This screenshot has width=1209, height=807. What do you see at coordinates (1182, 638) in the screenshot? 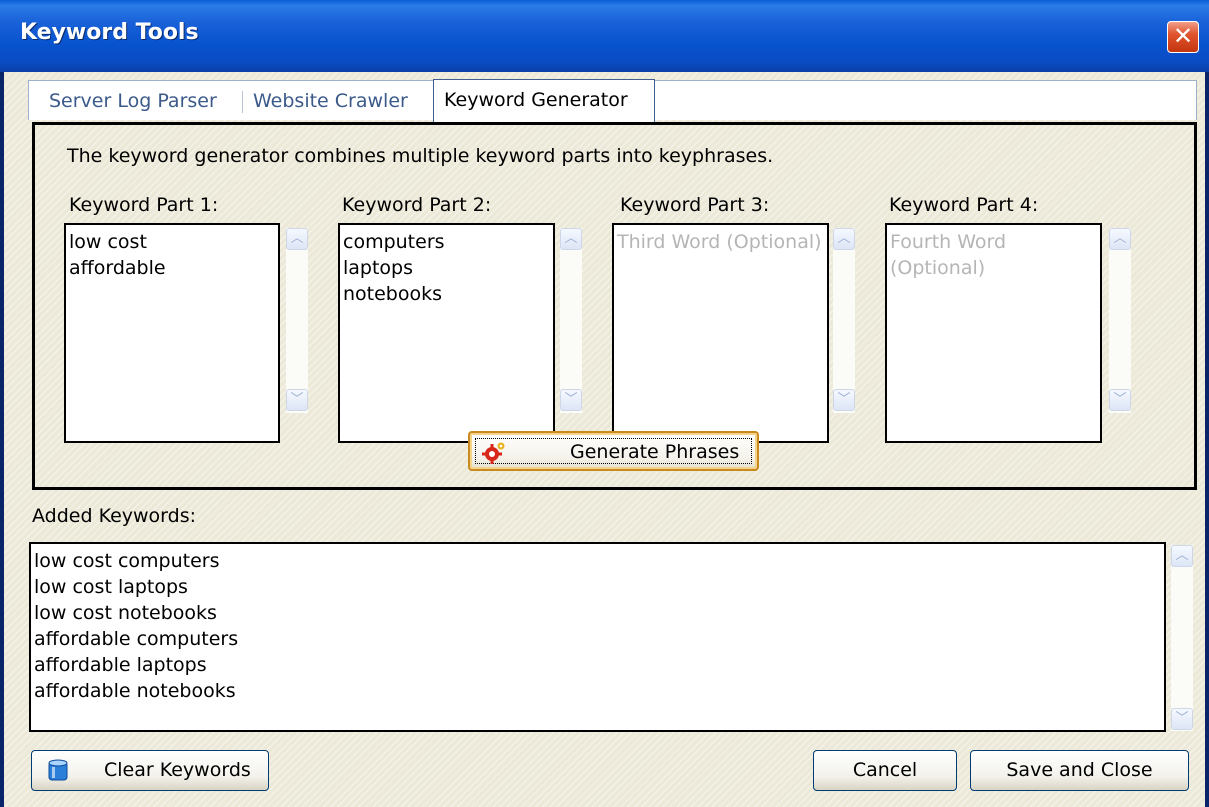
I see `added-keywords-scrollbar: ︿ ﹀` at bounding box center [1182, 638].